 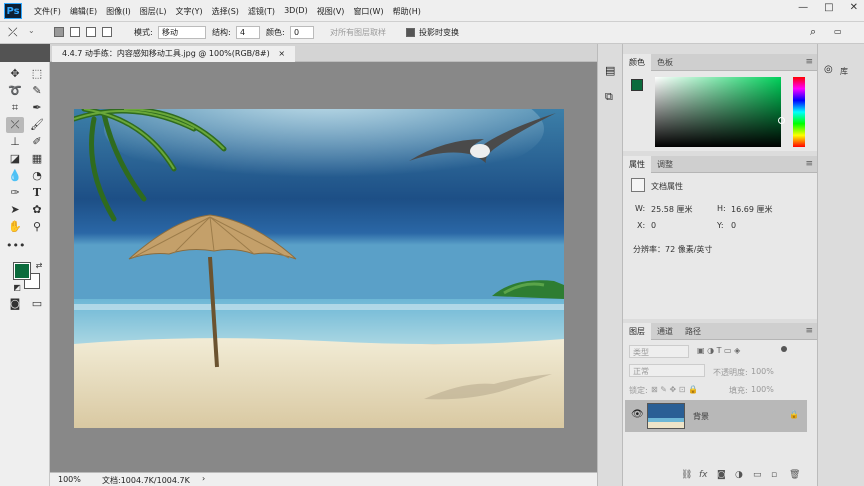 What do you see at coordinates (762, 389) in the screenshot?
I see `fill-value: 100%` at bounding box center [762, 389].